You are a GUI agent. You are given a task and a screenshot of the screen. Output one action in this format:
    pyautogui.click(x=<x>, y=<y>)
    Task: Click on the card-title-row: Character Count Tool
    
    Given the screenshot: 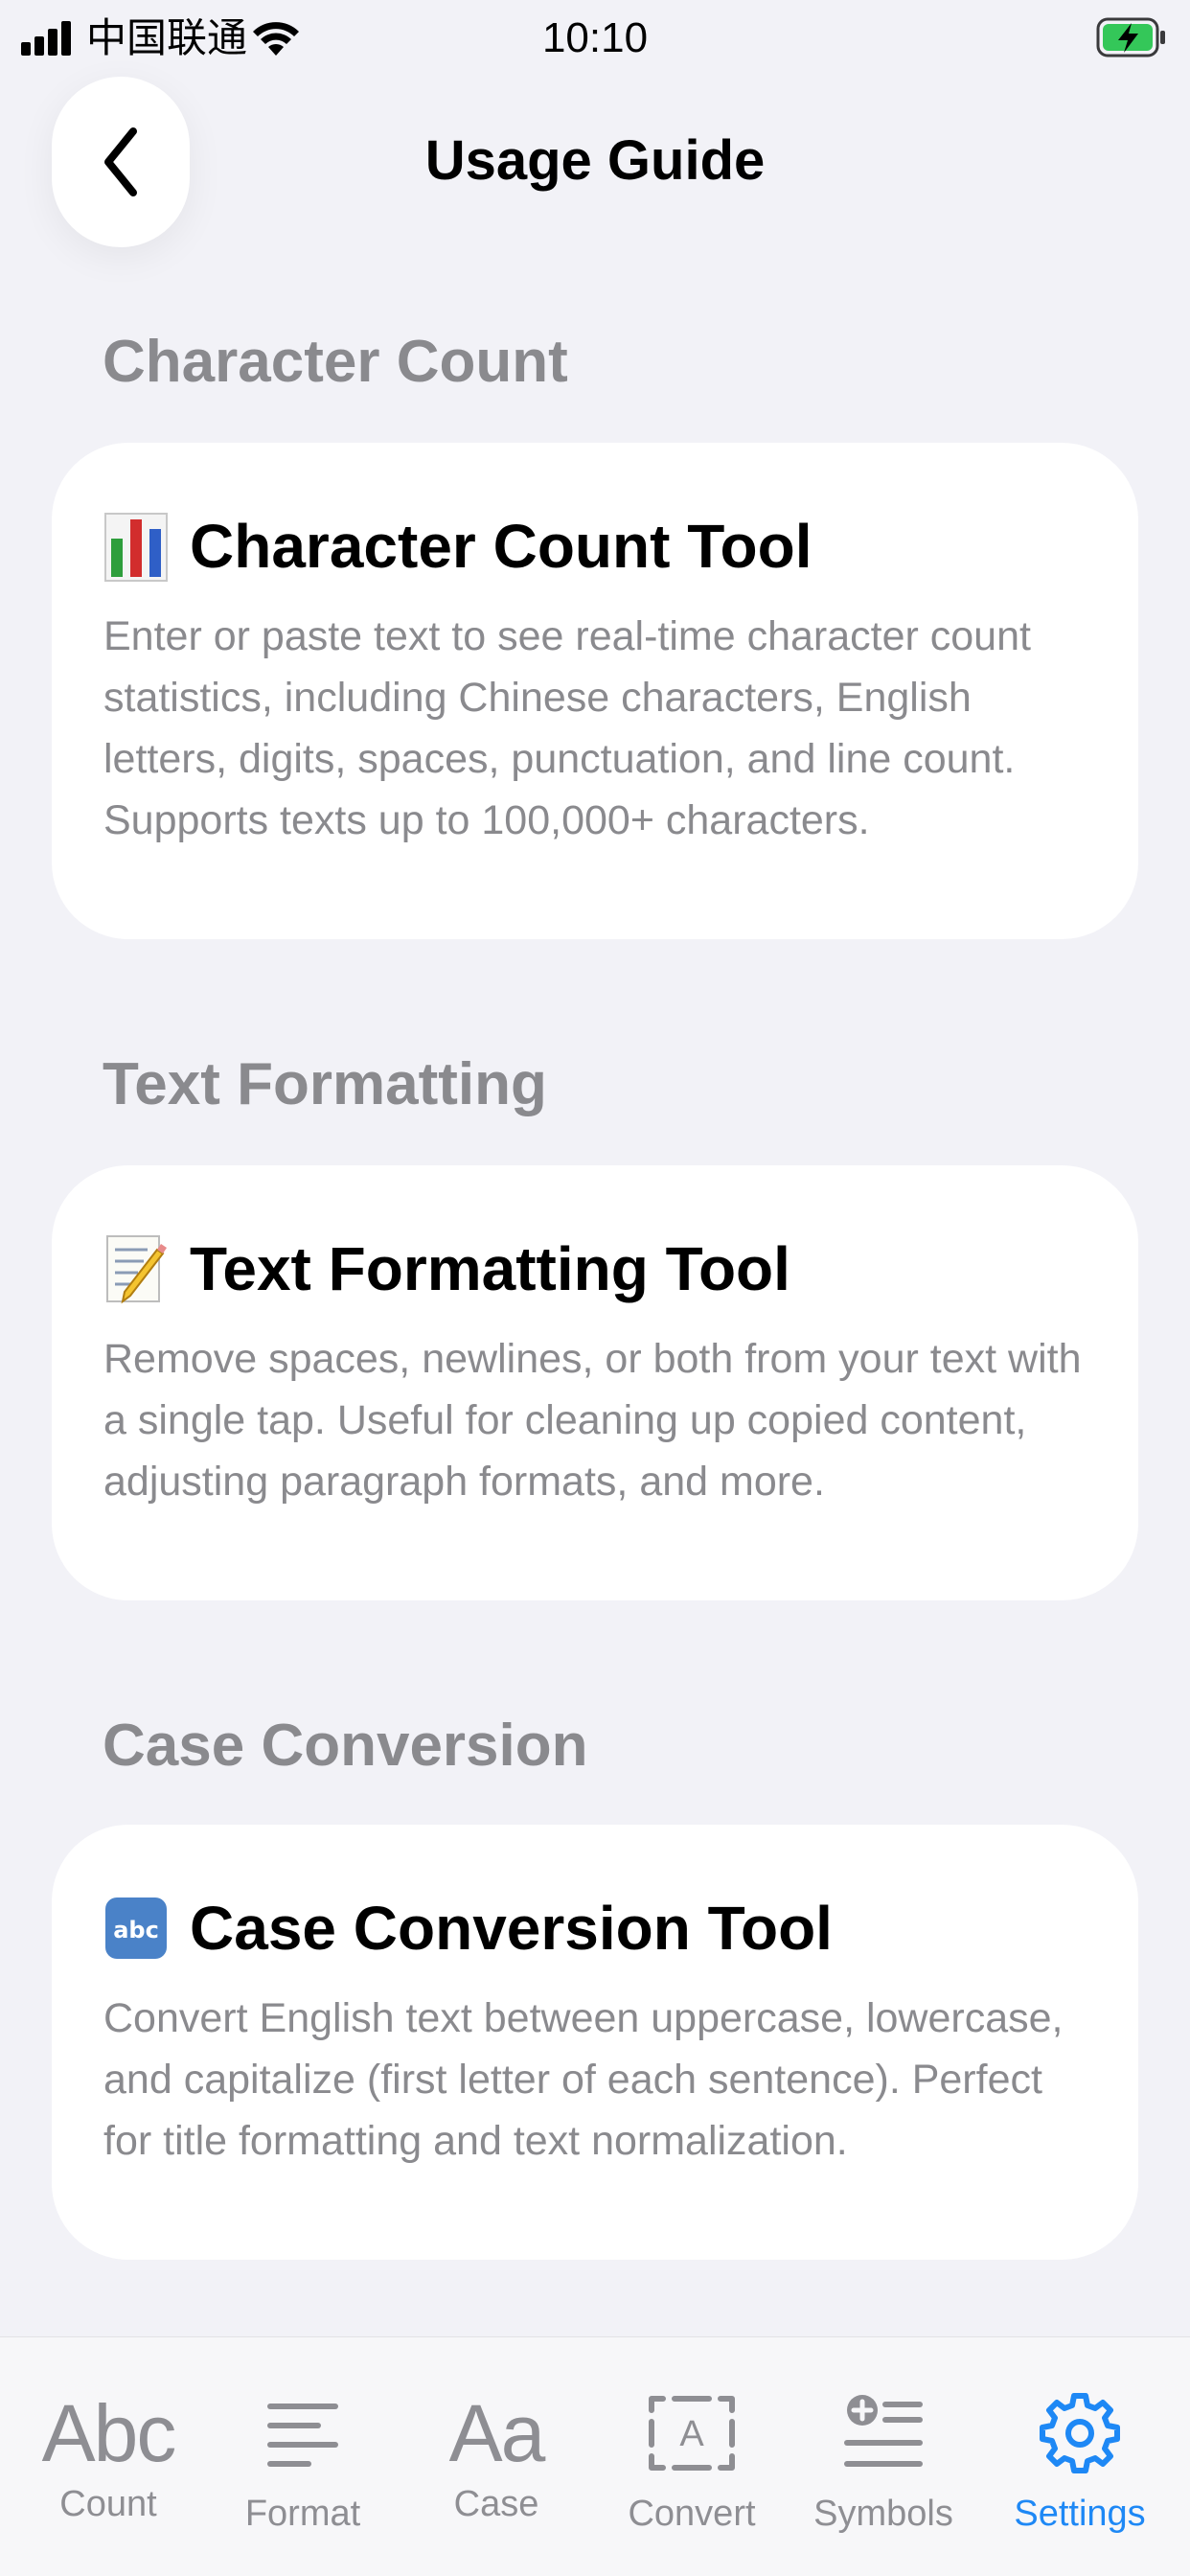 What is the action you would take?
    pyautogui.click(x=458, y=546)
    